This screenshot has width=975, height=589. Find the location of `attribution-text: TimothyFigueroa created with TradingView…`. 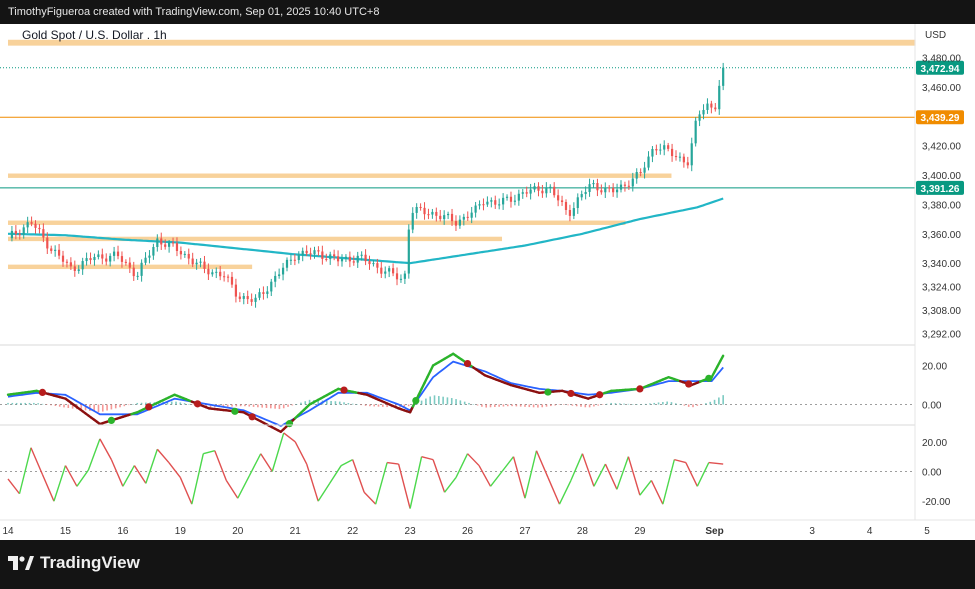

attribution-text: TimothyFigueroa created with TradingView… is located at coordinates (194, 12).